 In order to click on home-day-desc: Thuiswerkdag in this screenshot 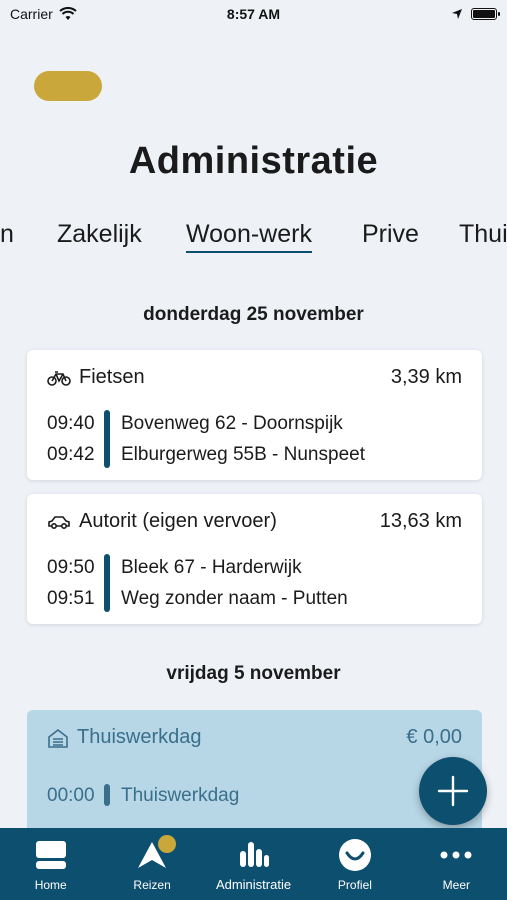, I will do `click(180, 795)`.